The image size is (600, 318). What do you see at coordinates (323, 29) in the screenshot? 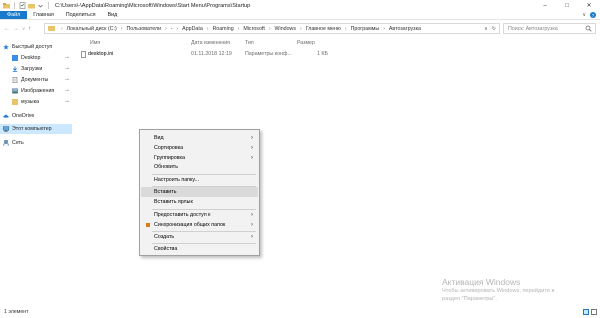
I see `breadcrumb-item: Главное меню` at bounding box center [323, 29].